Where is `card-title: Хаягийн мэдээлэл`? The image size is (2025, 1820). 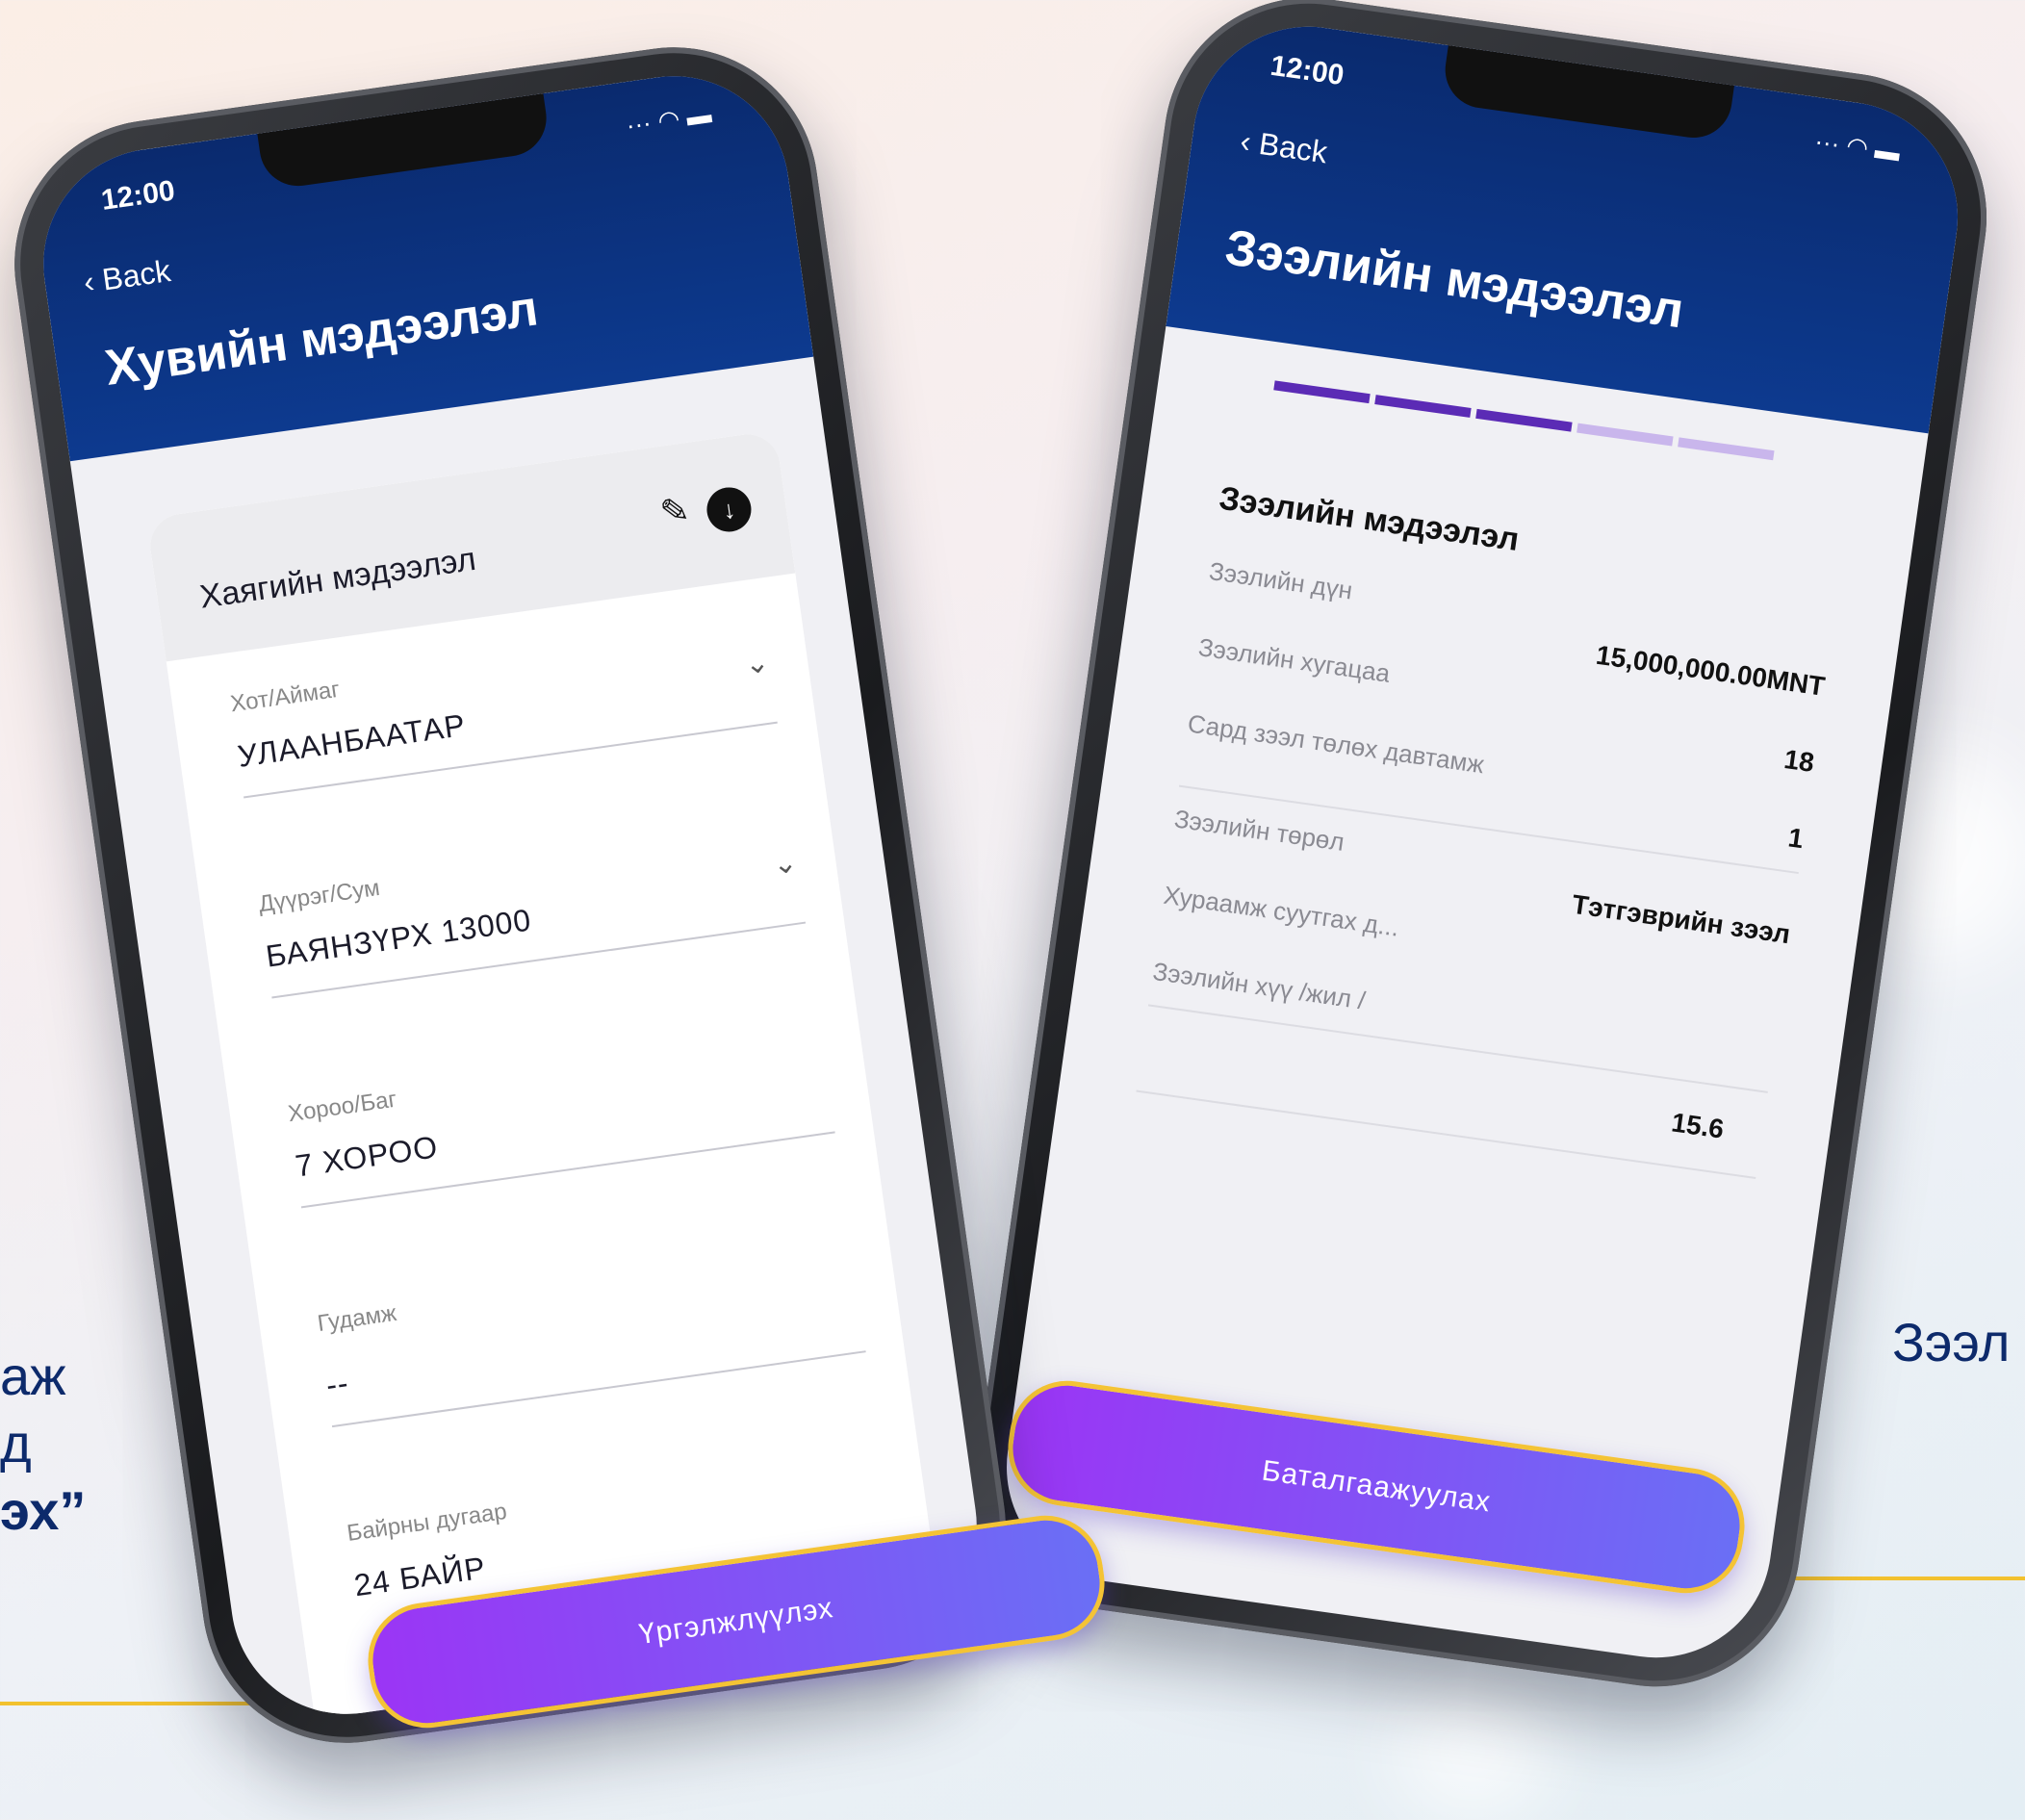 card-title: Хаягийн мэдээлэл is located at coordinates (337, 578).